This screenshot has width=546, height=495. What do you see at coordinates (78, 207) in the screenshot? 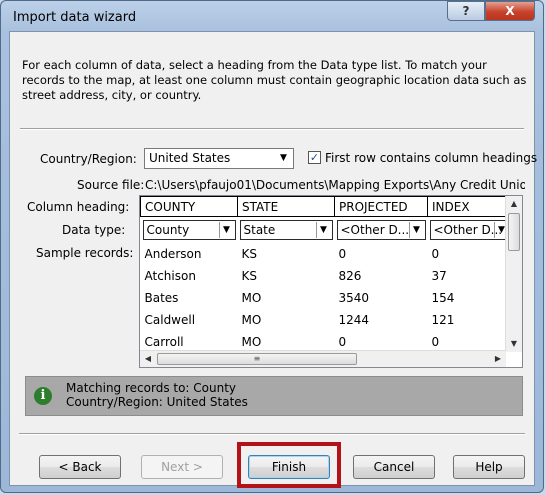
I see `column-heading-label: Column heading:` at bounding box center [78, 207].